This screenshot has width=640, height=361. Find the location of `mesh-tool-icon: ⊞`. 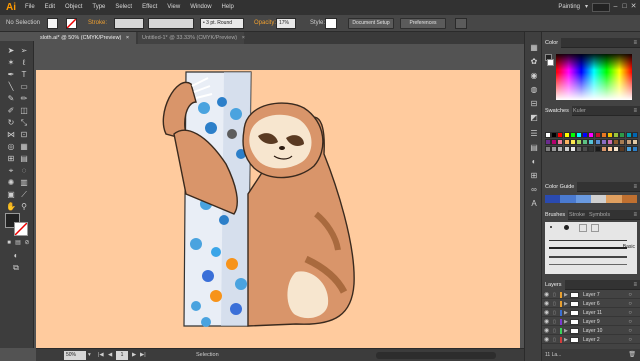

mesh-tool-icon: ⊞ is located at coordinates (11, 158).